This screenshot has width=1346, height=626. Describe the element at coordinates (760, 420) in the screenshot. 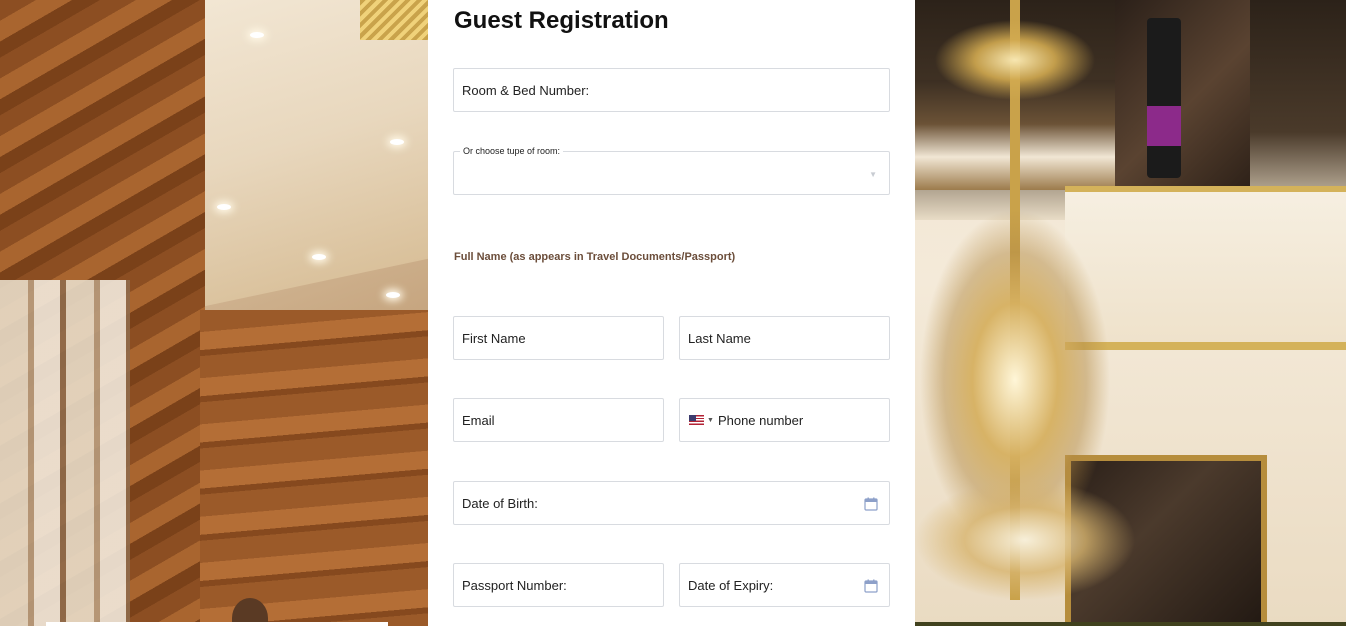

I see `phone-placeholder: Phone number` at that location.